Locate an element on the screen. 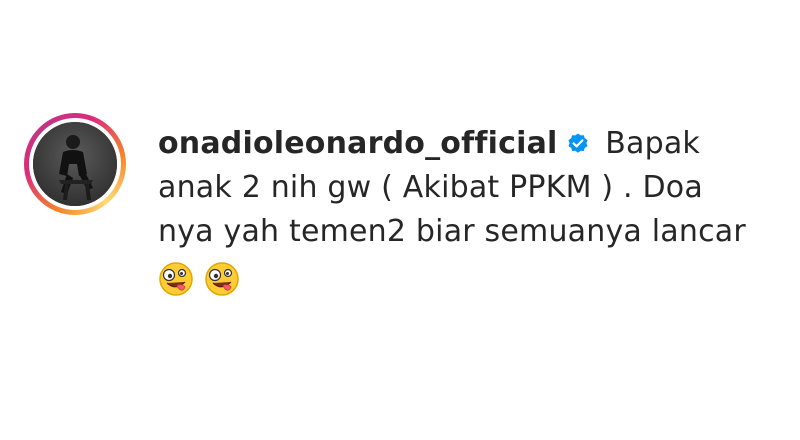 The width and height of the screenshot is (800, 440). avatar is located at coordinates (75, 164).